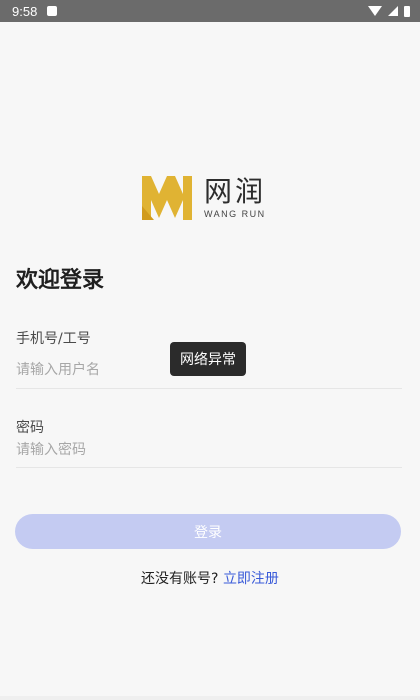  Describe the element at coordinates (235, 191) in the screenshot. I see `brand-name-cn: 网润` at that location.